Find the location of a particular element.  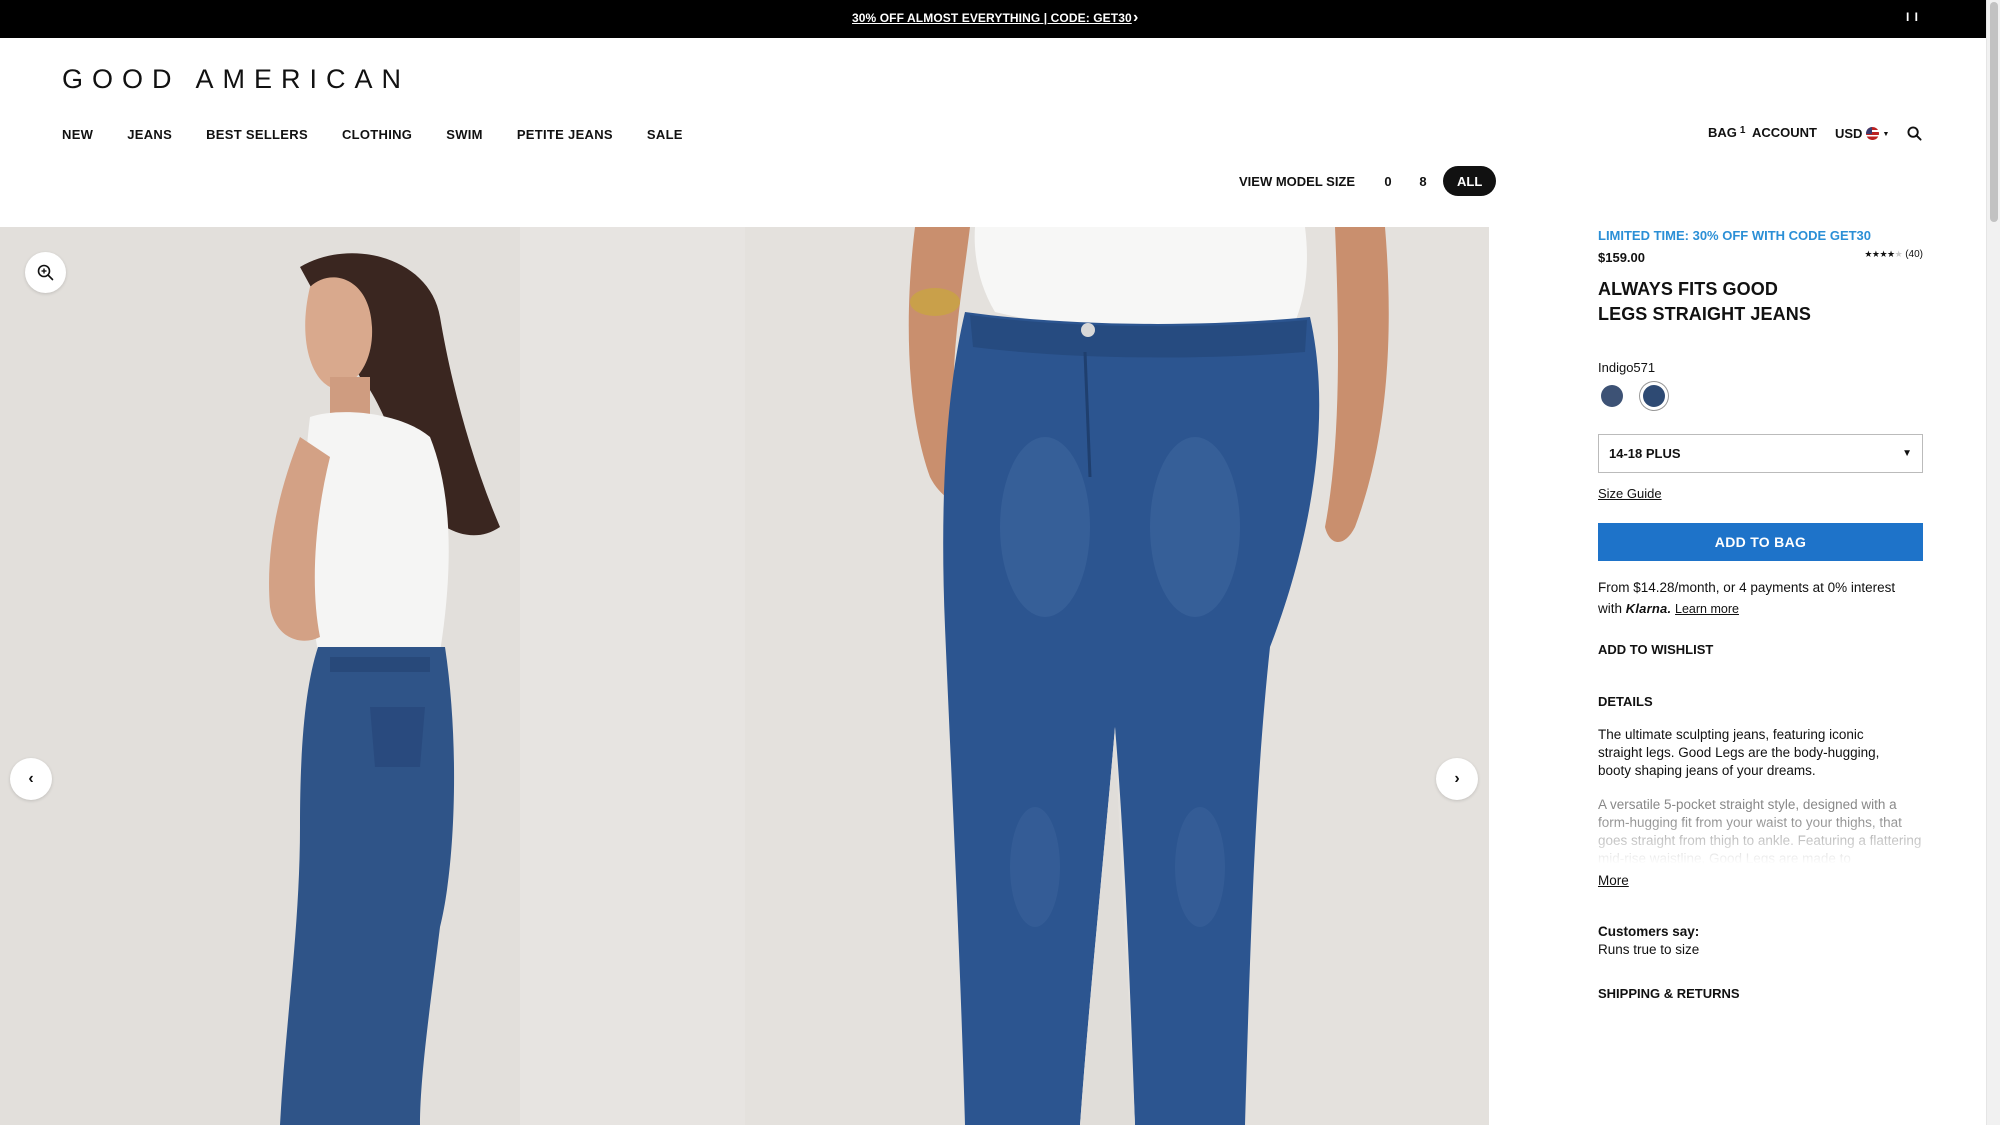

color-swatch is located at coordinates (1612, 396).